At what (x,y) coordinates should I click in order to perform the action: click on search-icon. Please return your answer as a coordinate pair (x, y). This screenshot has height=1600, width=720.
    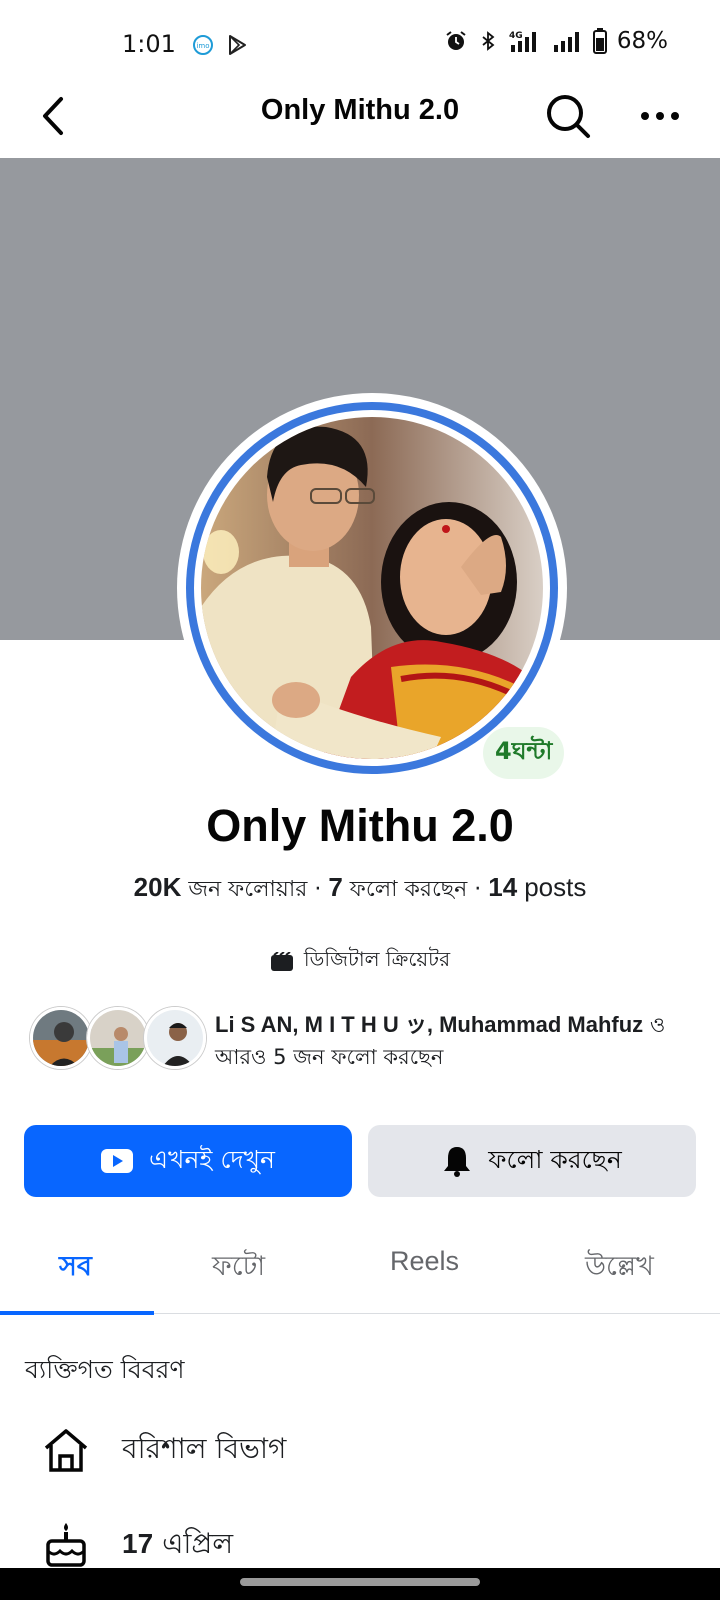
    Looking at the image, I should click on (568, 116).